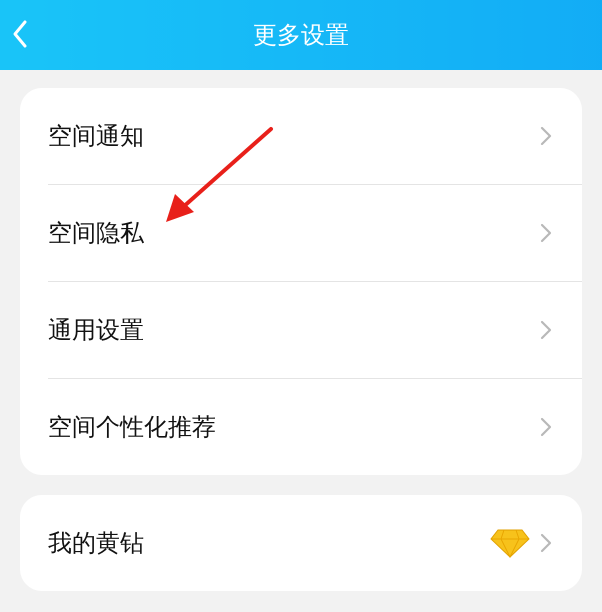  Describe the element at coordinates (315, 330) in the screenshot. I see `settings-row: 通用设置` at that location.